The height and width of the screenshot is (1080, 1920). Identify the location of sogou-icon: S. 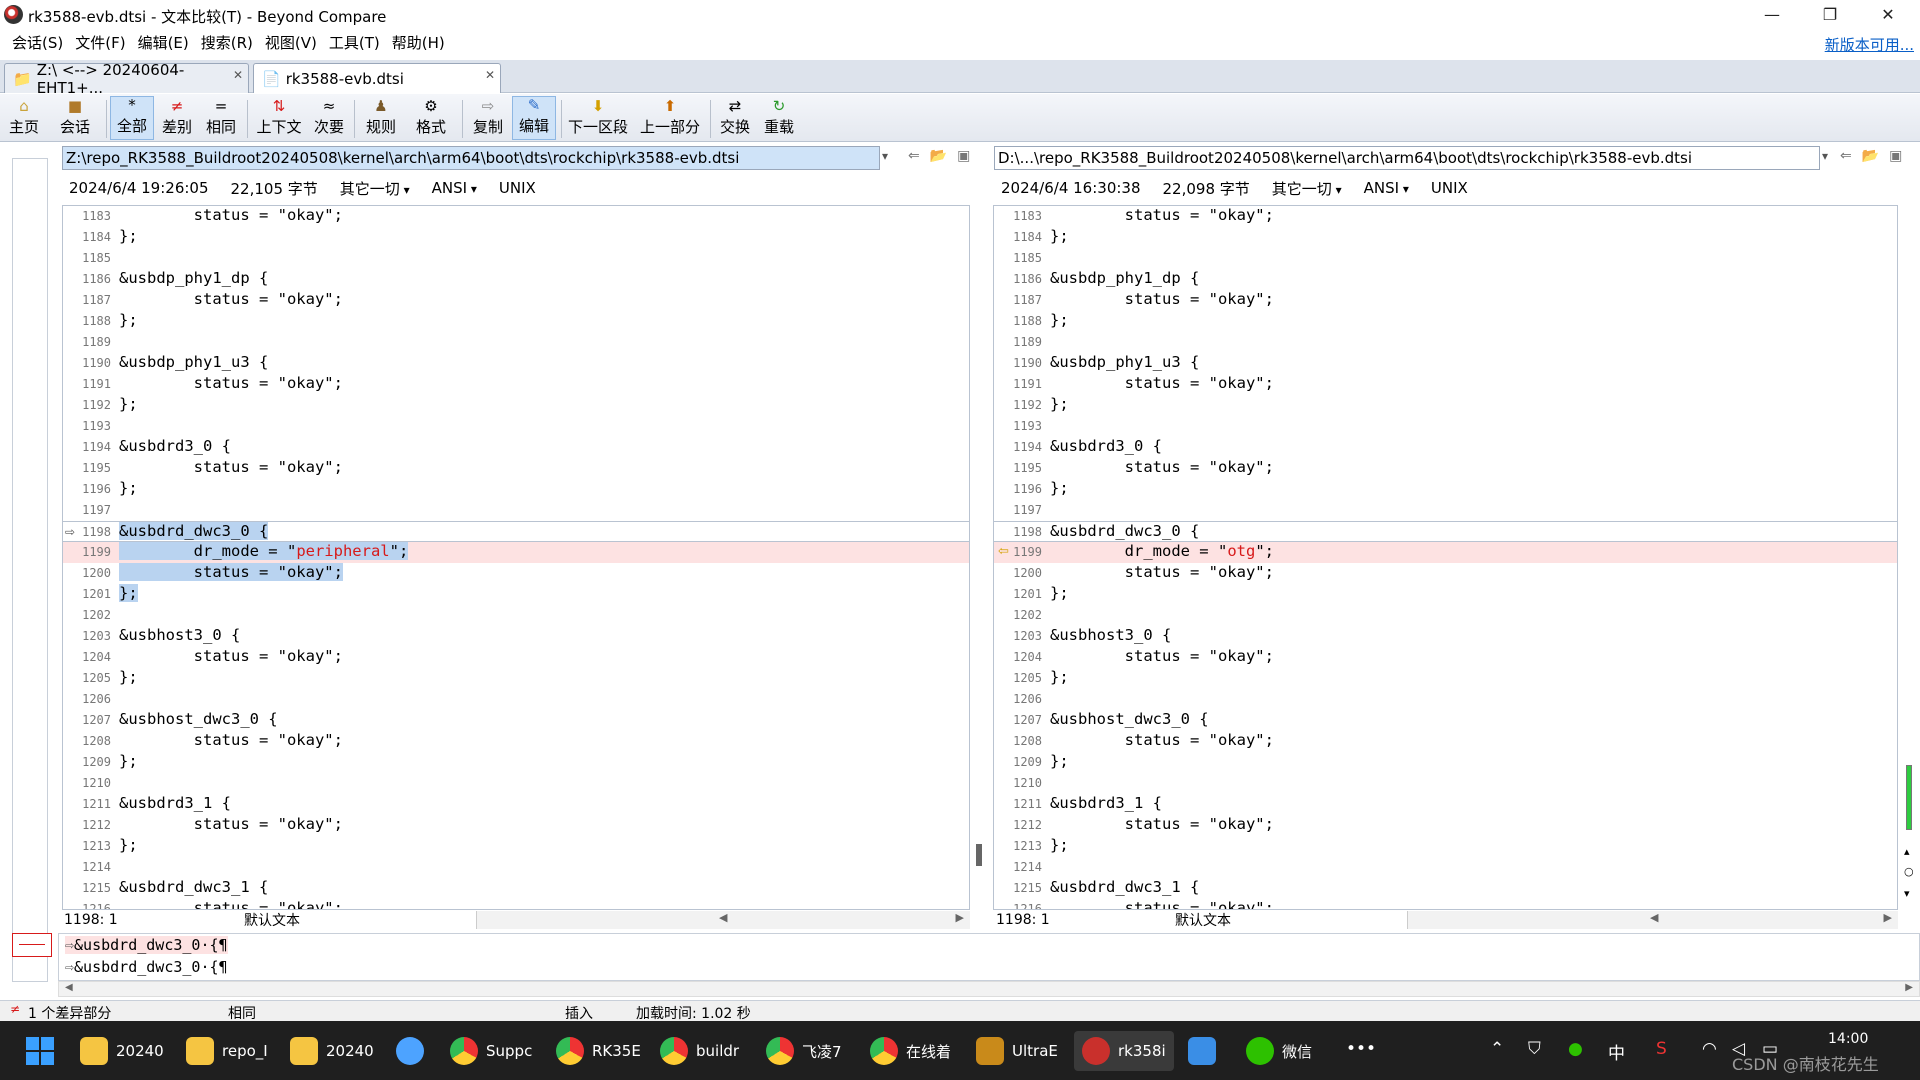
(1661, 1049).